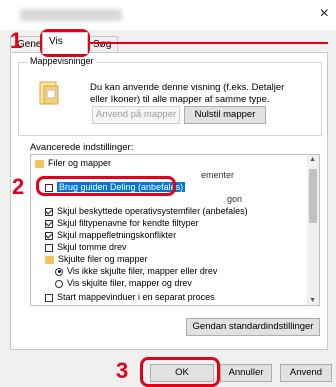 The image size is (336, 387). What do you see at coordinates (62, 61) in the screenshot?
I see `folder-views-label: Mappevisninger` at bounding box center [62, 61].